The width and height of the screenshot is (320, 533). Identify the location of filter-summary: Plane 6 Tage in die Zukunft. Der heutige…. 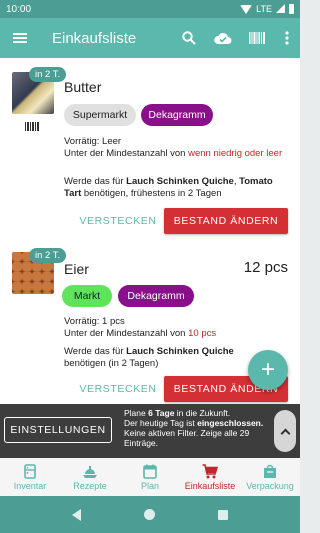
(199, 428).